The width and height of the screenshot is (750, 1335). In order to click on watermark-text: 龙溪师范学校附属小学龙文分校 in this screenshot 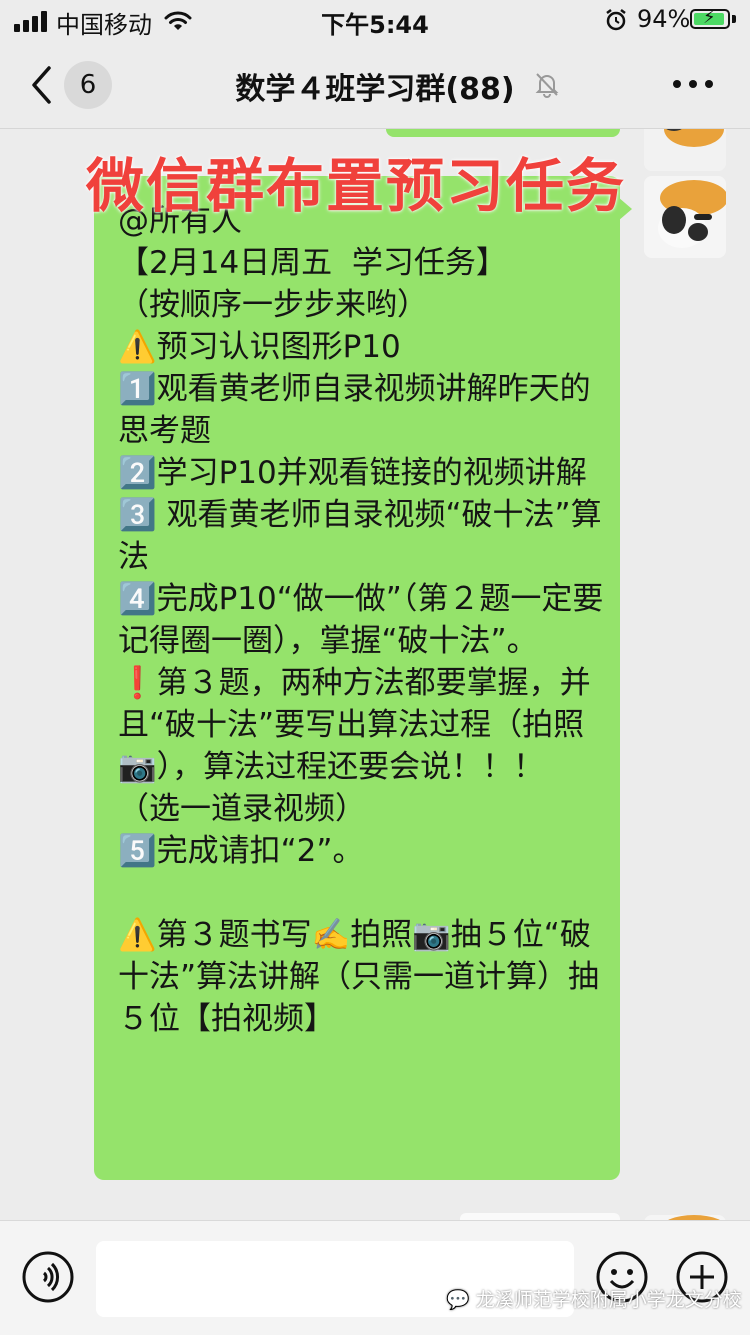, I will do `click(608, 1300)`.